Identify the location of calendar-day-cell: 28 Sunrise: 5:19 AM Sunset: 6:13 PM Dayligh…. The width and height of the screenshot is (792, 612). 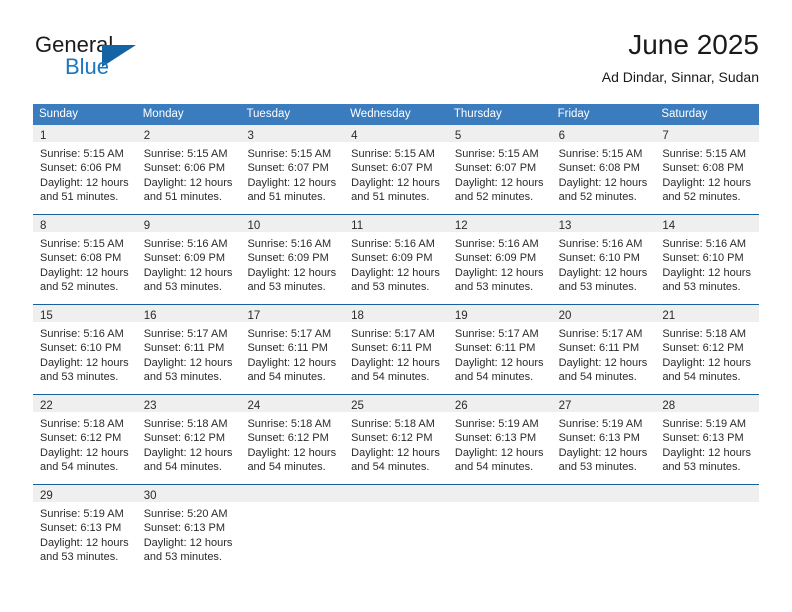
(707, 439).